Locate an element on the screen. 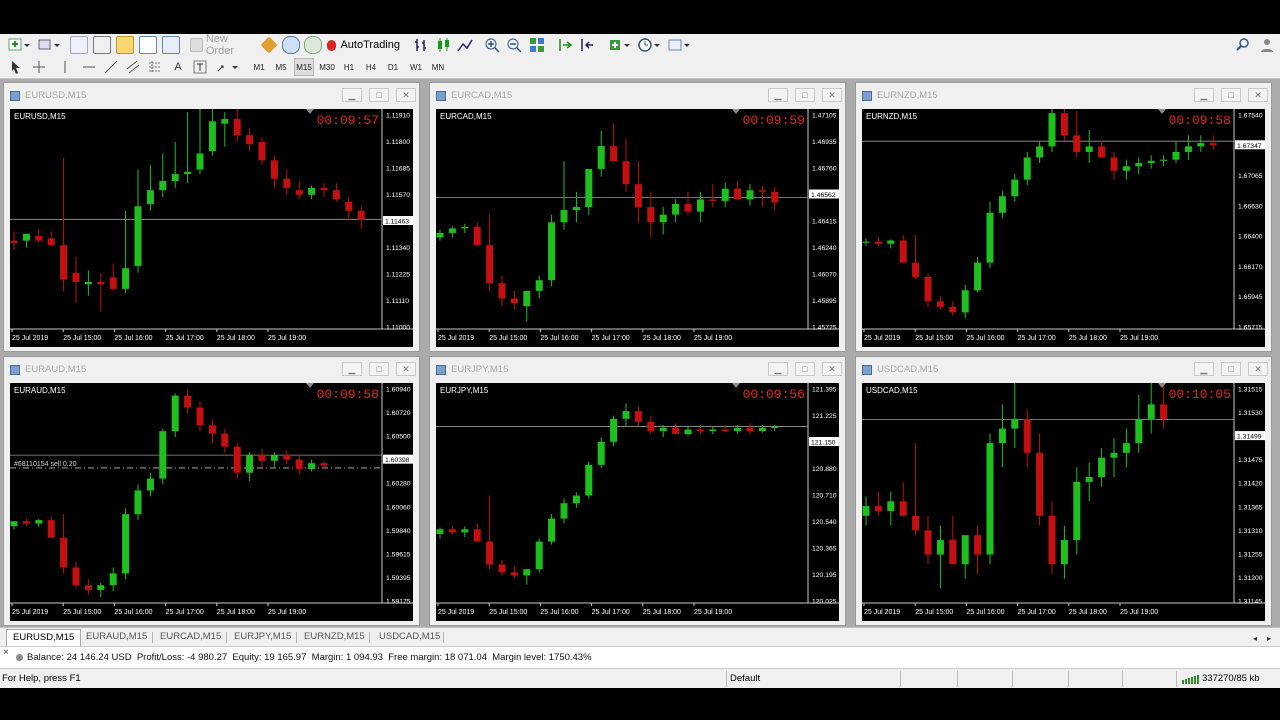 The image size is (1280, 720). chart-tab: EURUSD,M15 is located at coordinates (44, 638).